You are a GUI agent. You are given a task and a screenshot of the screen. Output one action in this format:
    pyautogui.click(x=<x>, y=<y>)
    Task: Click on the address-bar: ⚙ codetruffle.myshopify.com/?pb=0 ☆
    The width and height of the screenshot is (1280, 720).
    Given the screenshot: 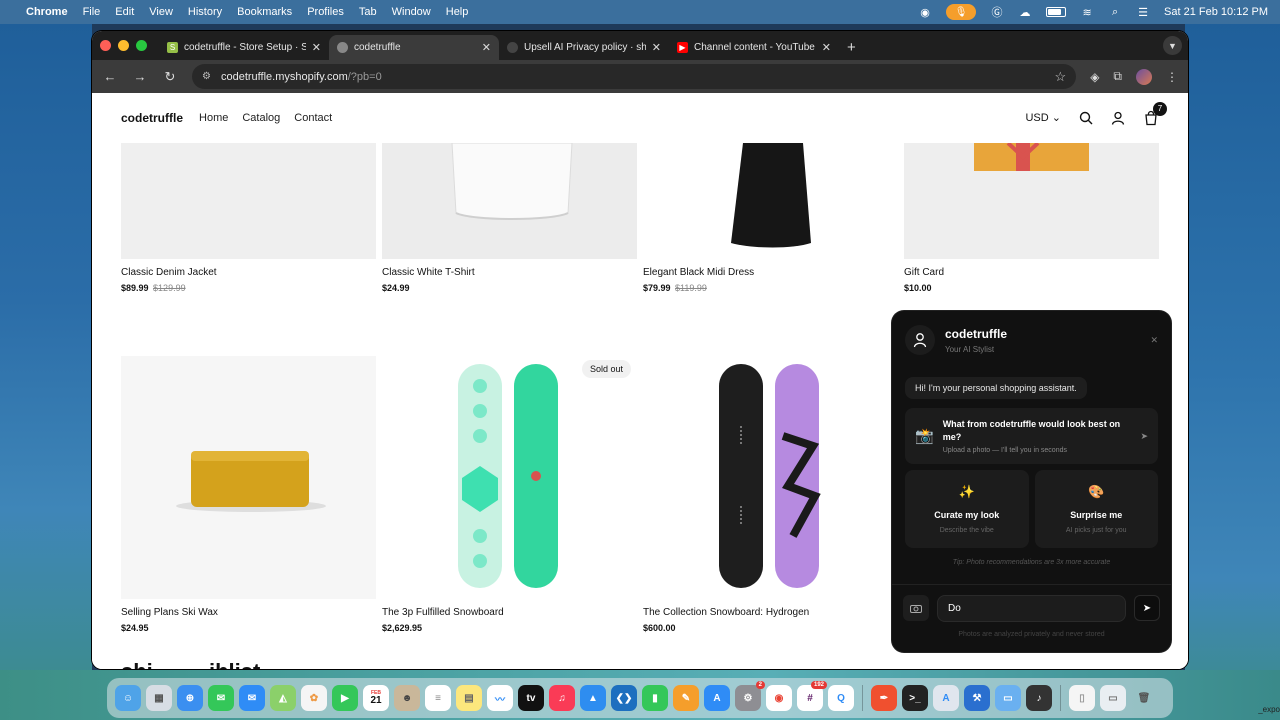 What is the action you would take?
    pyautogui.click(x=634, y=76)
    